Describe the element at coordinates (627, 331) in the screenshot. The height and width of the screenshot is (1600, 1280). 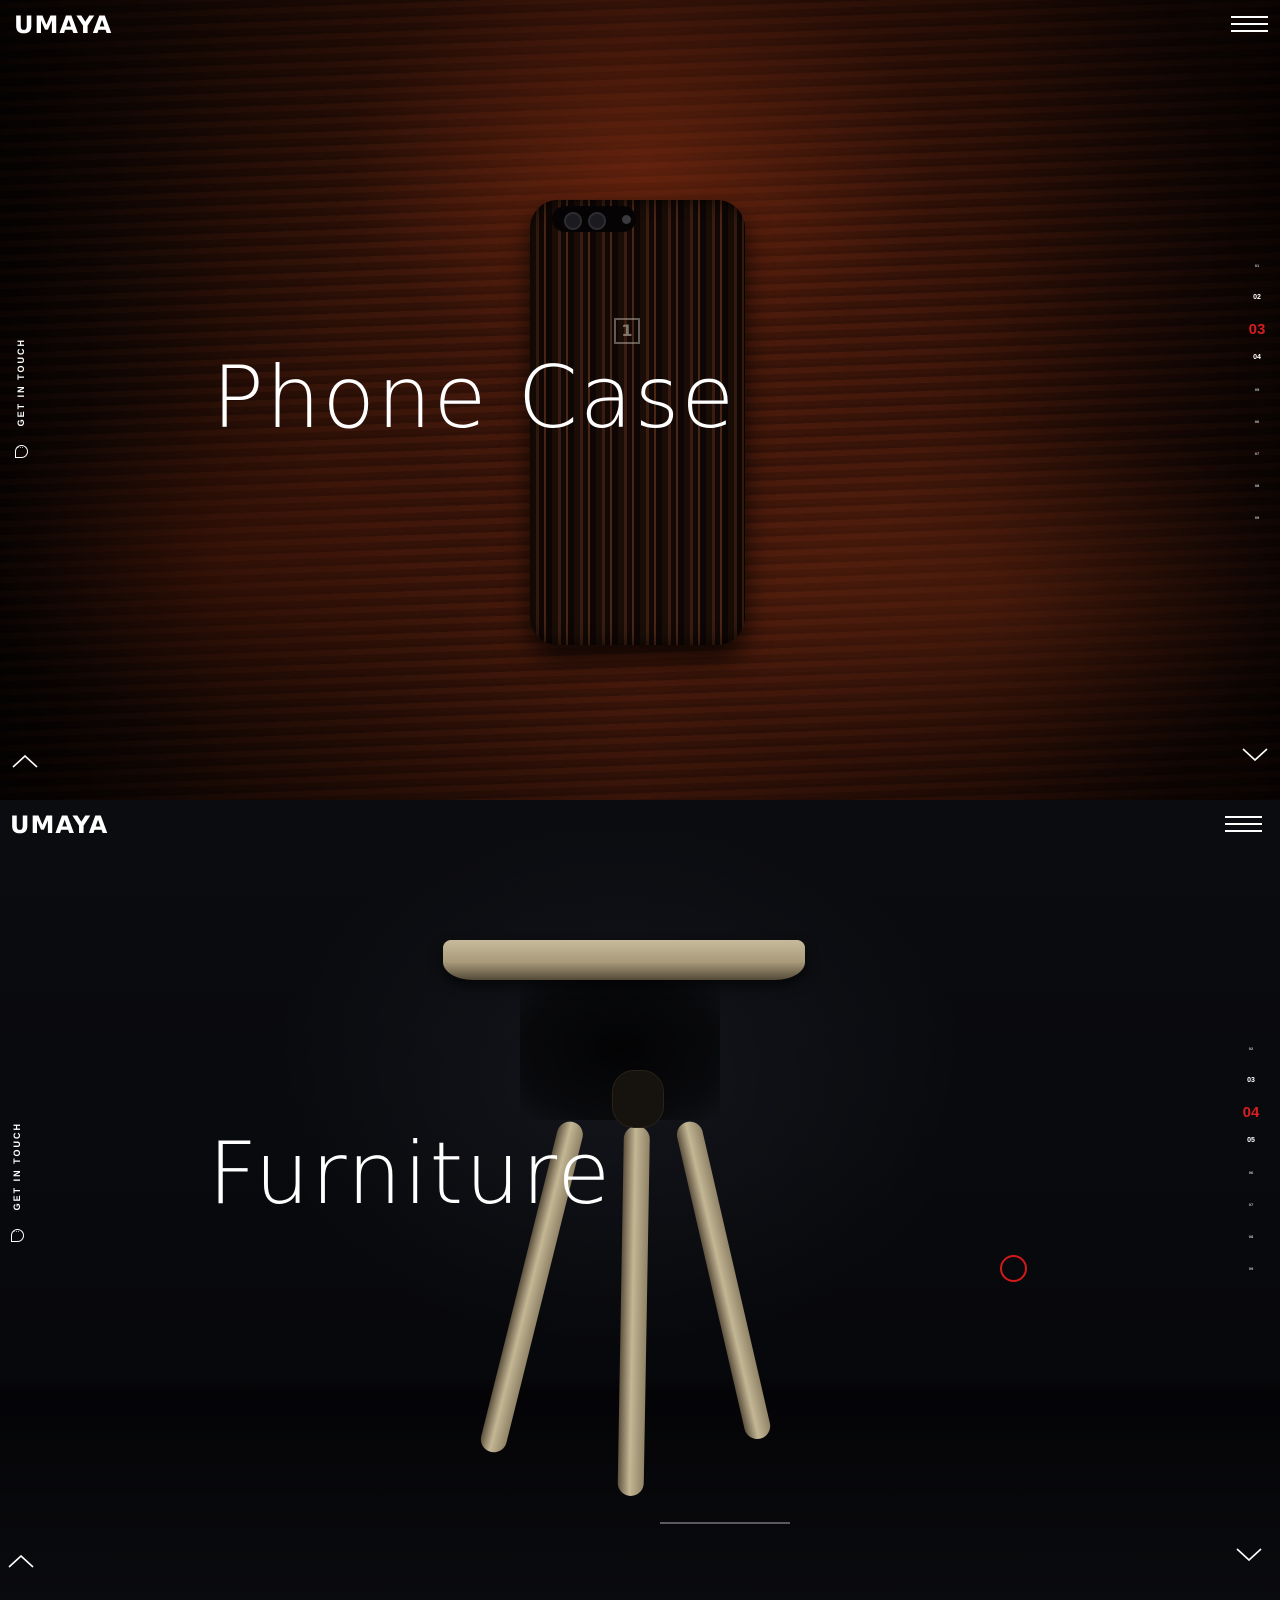
I see `brand-mark-icon: 1` at that location.